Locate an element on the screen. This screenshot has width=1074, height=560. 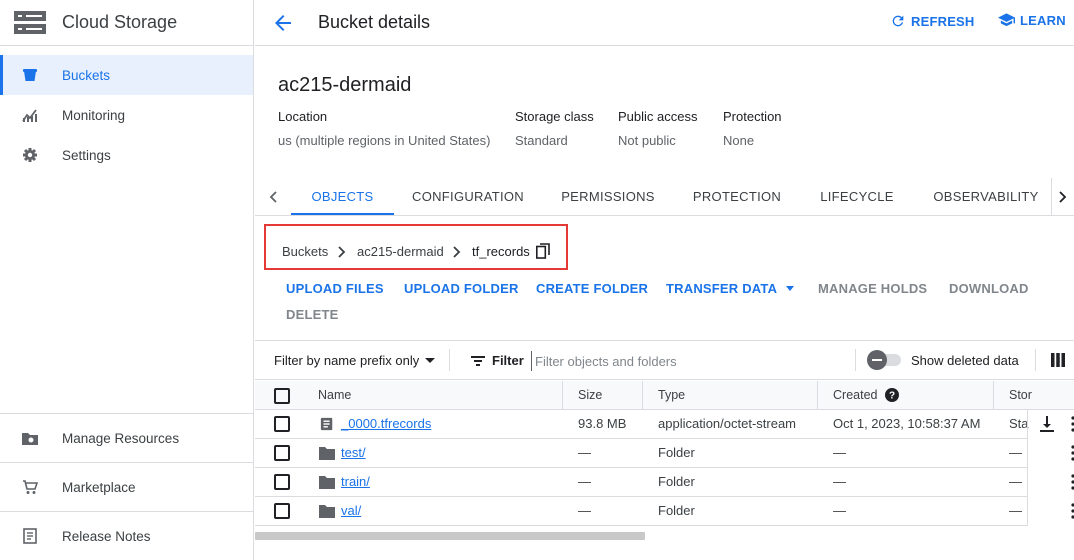
location-label: Location is located at coordinates (303, 116).